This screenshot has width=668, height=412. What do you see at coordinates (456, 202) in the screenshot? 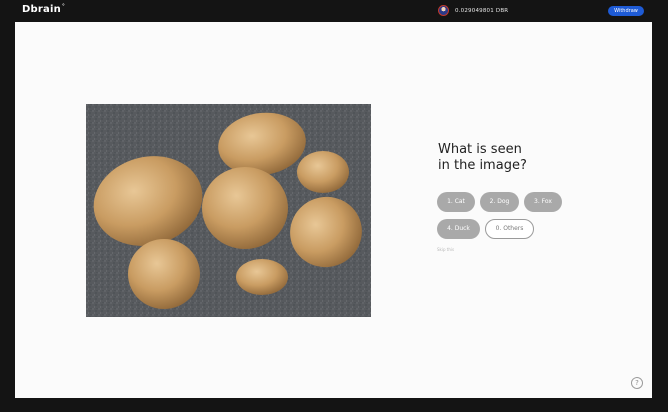
I see `option-cat-button: 1. Cat` at bounding box center [456, 202].